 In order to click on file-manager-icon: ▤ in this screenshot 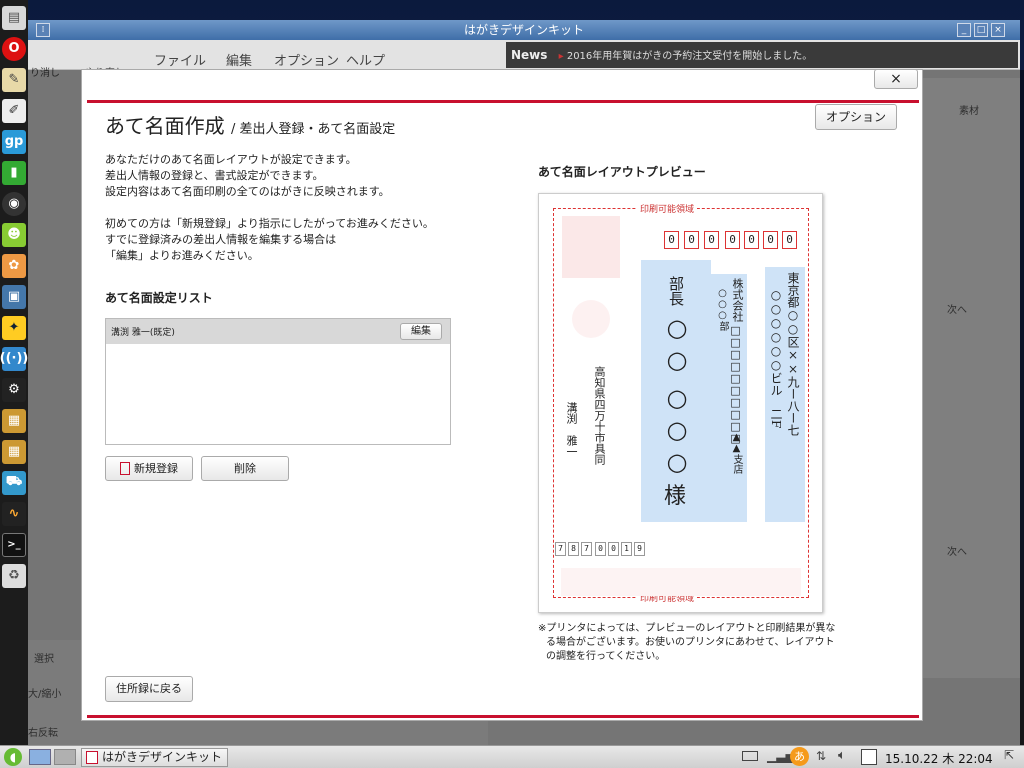, I will do `click(14, 17)`.